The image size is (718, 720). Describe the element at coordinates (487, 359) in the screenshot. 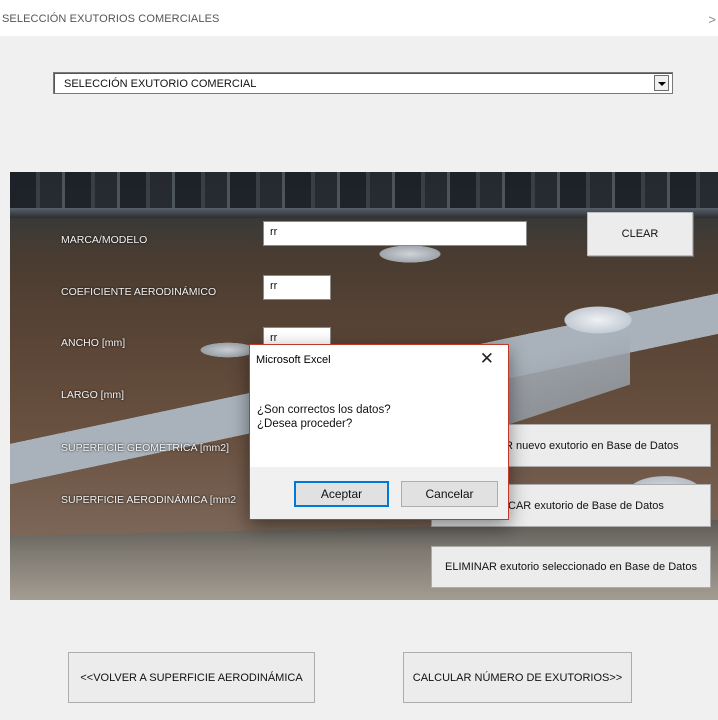

I see `close-icon: ✕` at that location.